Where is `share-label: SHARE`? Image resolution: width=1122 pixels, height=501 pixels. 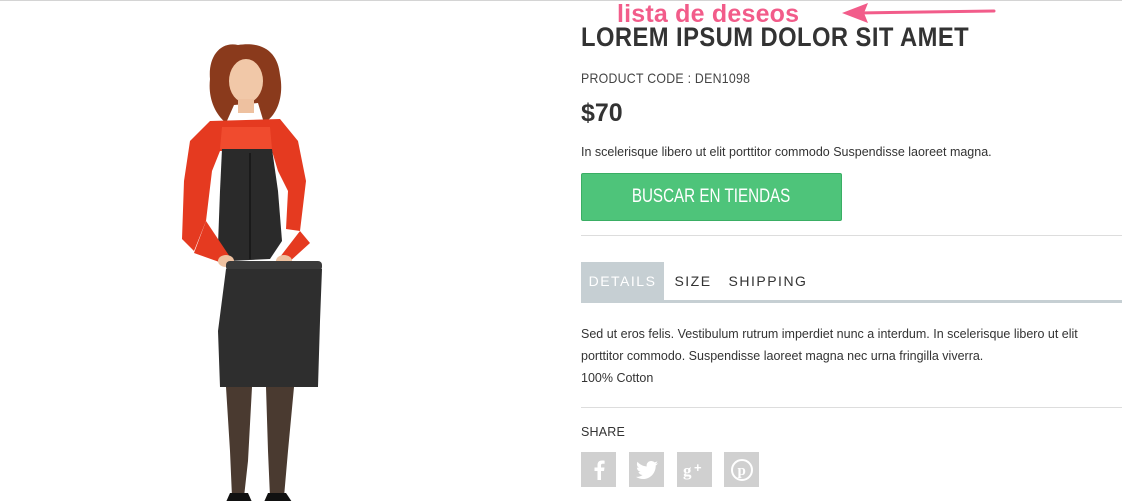 share-label: SHARE is located at coordinates (603, 432).